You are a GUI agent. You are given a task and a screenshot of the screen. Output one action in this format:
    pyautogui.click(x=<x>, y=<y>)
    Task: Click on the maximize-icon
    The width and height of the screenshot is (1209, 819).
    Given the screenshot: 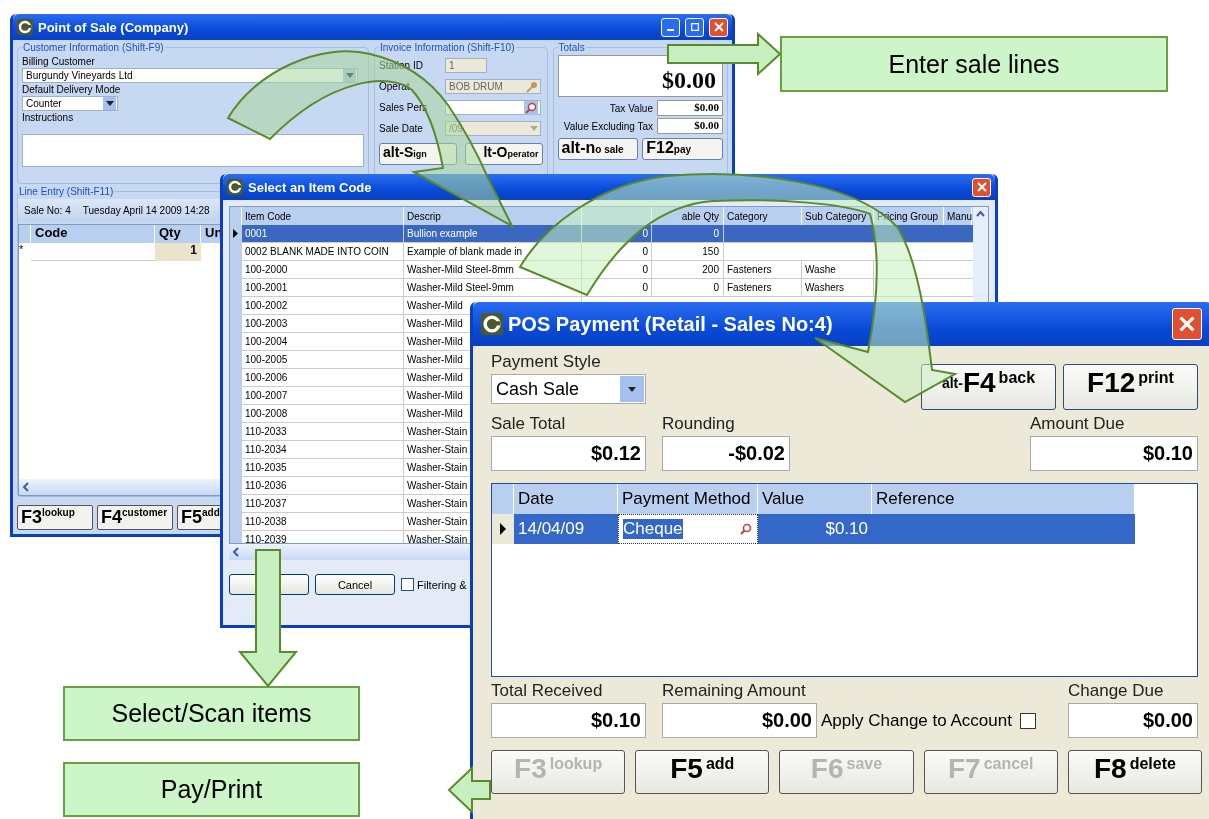 What is the action you would take?
    pyautogui.click(x=694, y=27)
    